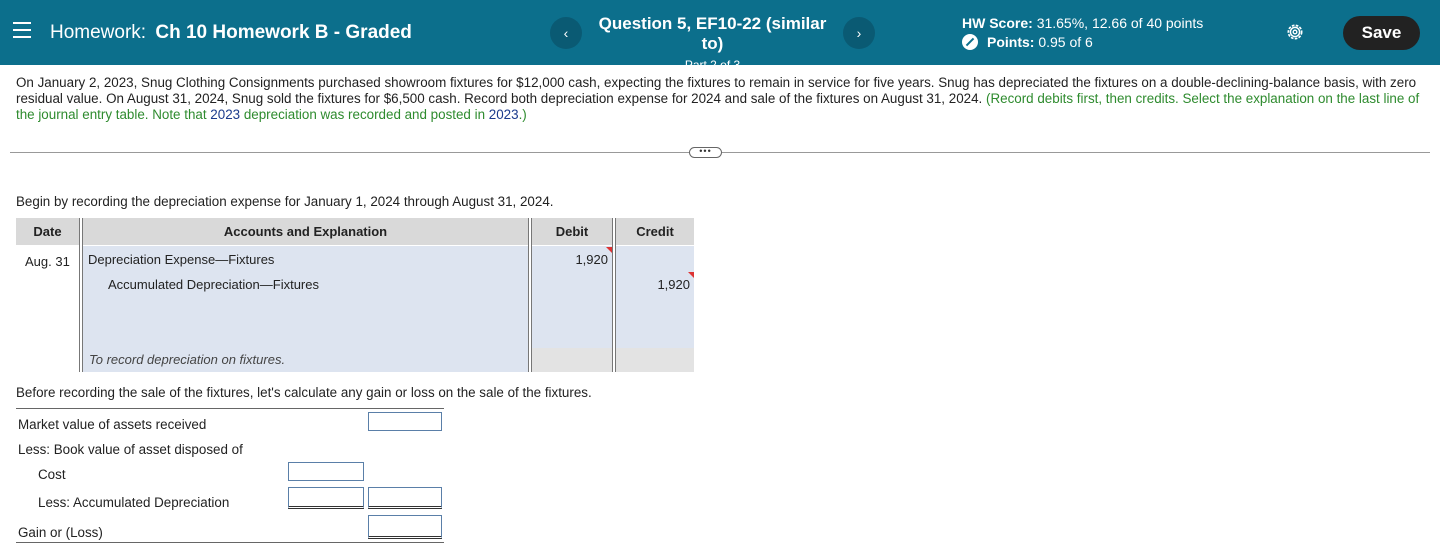  What do you see at coordinates (503, 114) in the screenshot?
I see `instruction-year-b: 2023` at bounding box center [503, 114].